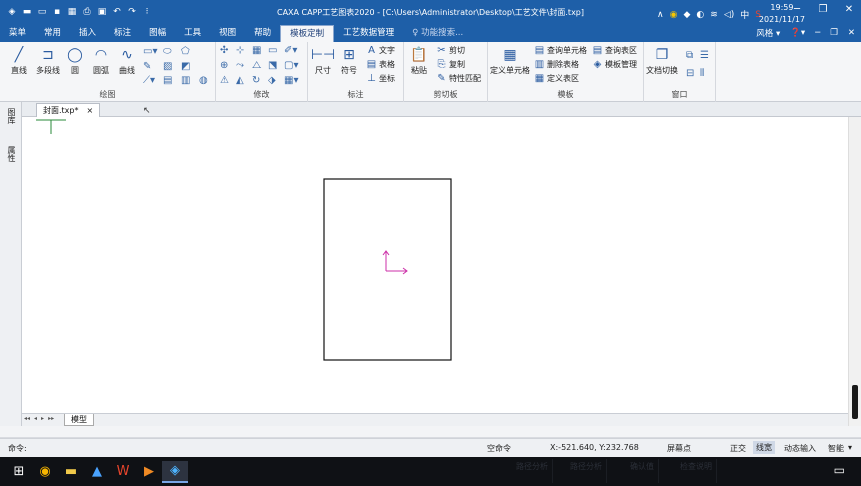 Image resolution: width=861 pixels, height=486 pixels. What do you see at coordinates (817, 33) in the screenshot?
I see `ribbon-minimize-icon: ─` at bounding box center [817, 33].